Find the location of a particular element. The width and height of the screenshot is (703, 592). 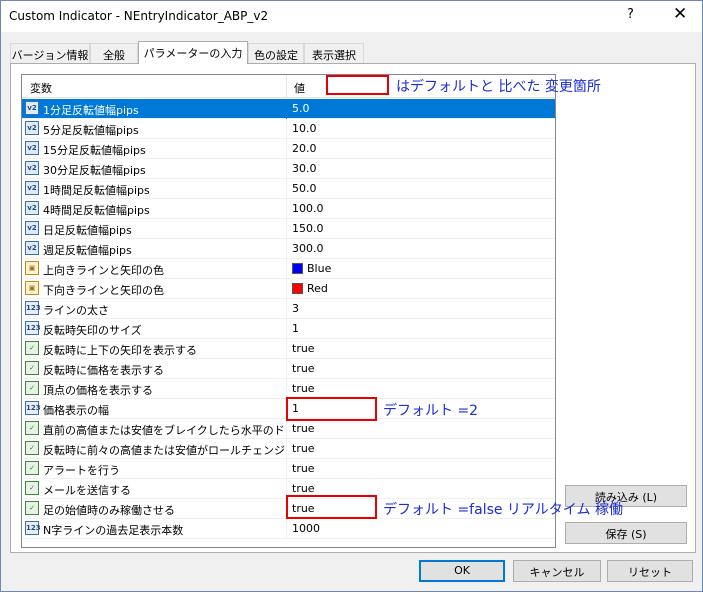

tab-general: 全般 is located at coordinates (114, 53).